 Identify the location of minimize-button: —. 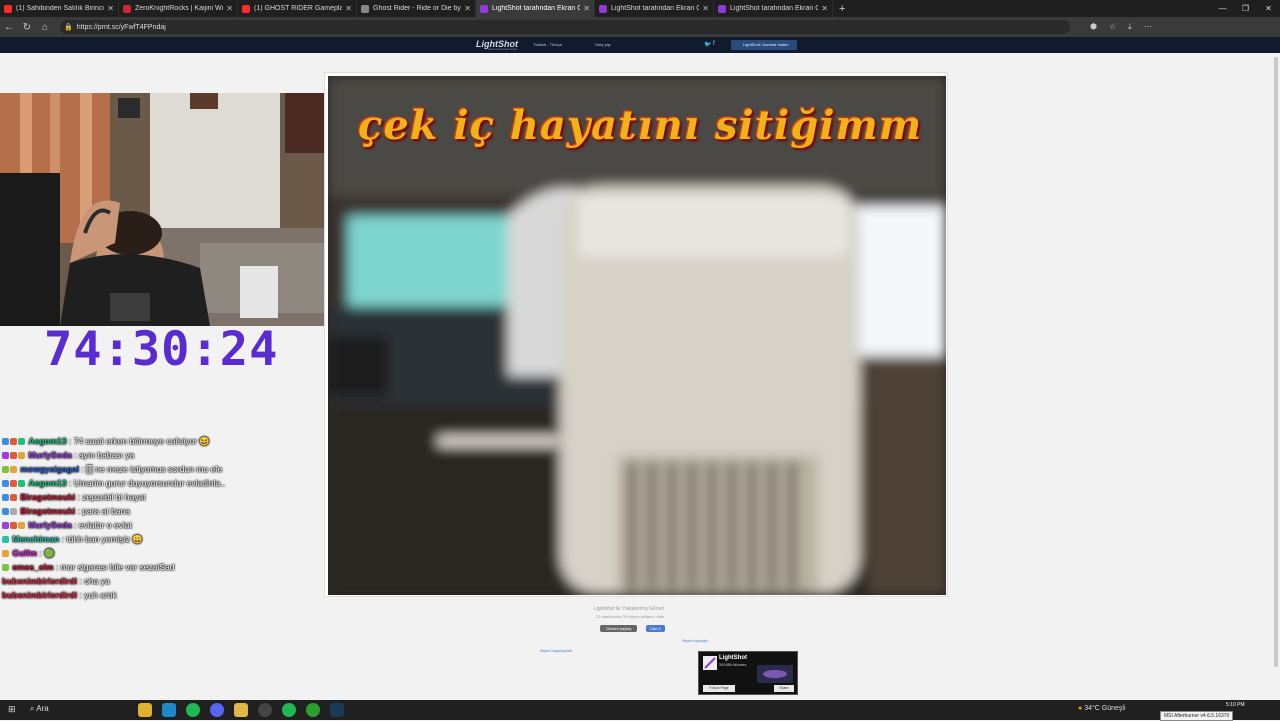
(1222, 8).